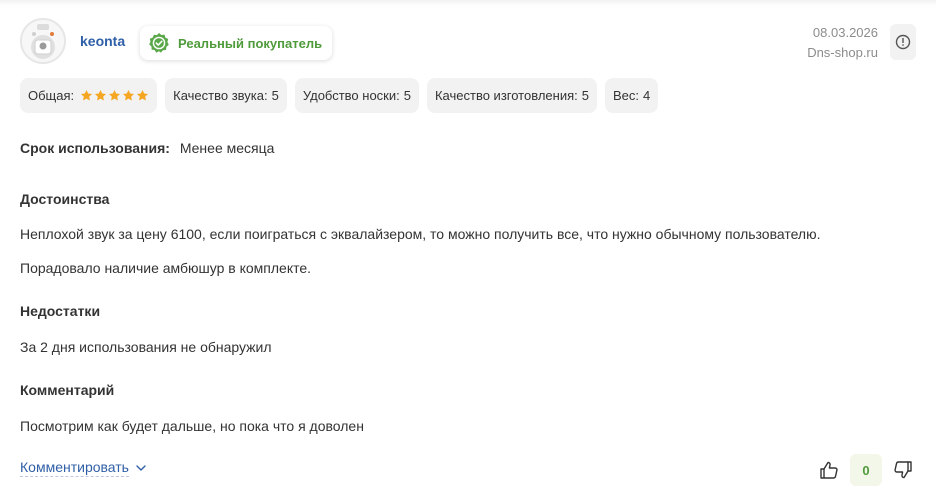 The image size is (936, 501). Describe the element at coordinates (159, 43) in the screenshot. I see `verified-check-icon` at that location.